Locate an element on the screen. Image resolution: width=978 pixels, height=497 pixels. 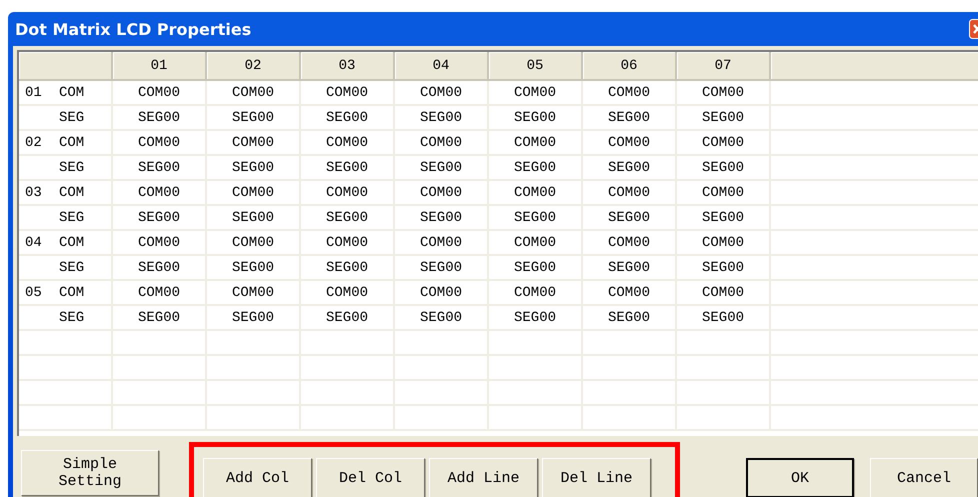
row-index: 03 is located at coordinates (34, 192).